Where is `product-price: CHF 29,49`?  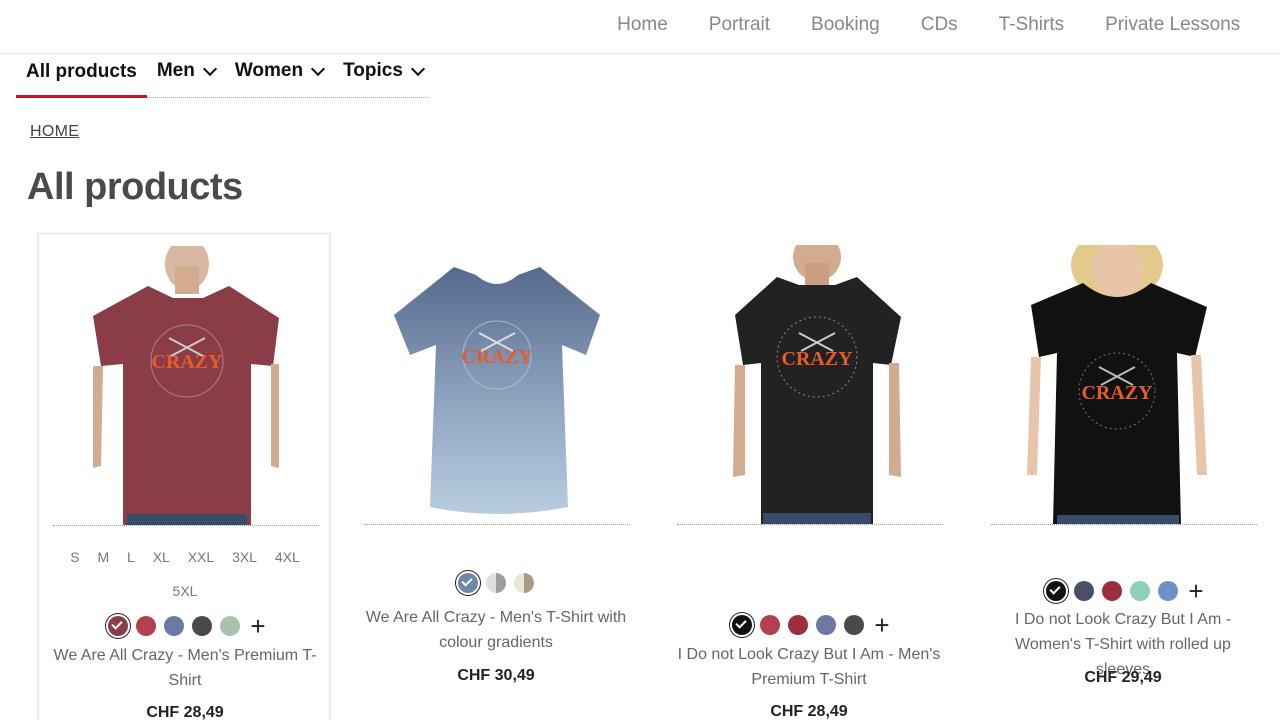 product-price: CHF 29,49 is located at coordinates (1123, 677).